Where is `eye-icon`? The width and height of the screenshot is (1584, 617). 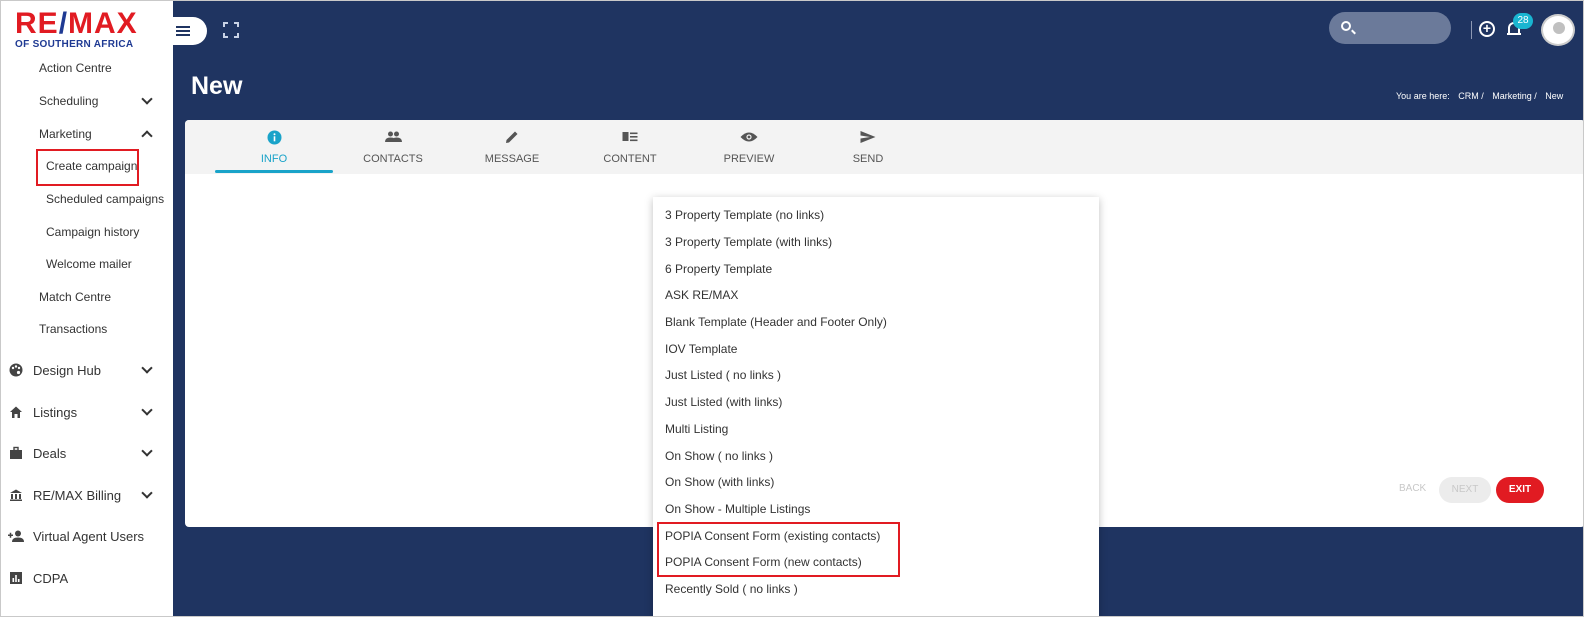 eye-icon is located at coordinates (749, 137).